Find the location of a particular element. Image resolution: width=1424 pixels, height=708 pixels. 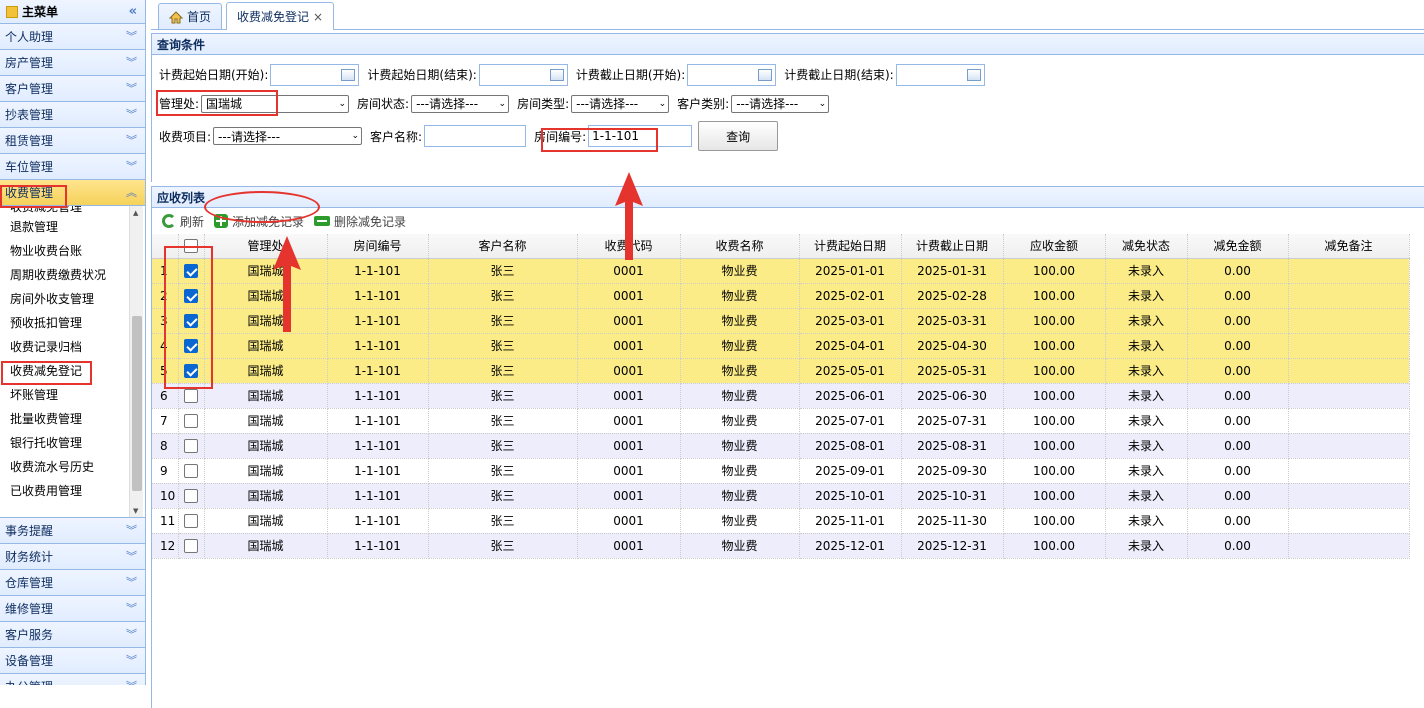

submenu-scrollbar: ▲ ▼ is located at coordinates (136, 361).